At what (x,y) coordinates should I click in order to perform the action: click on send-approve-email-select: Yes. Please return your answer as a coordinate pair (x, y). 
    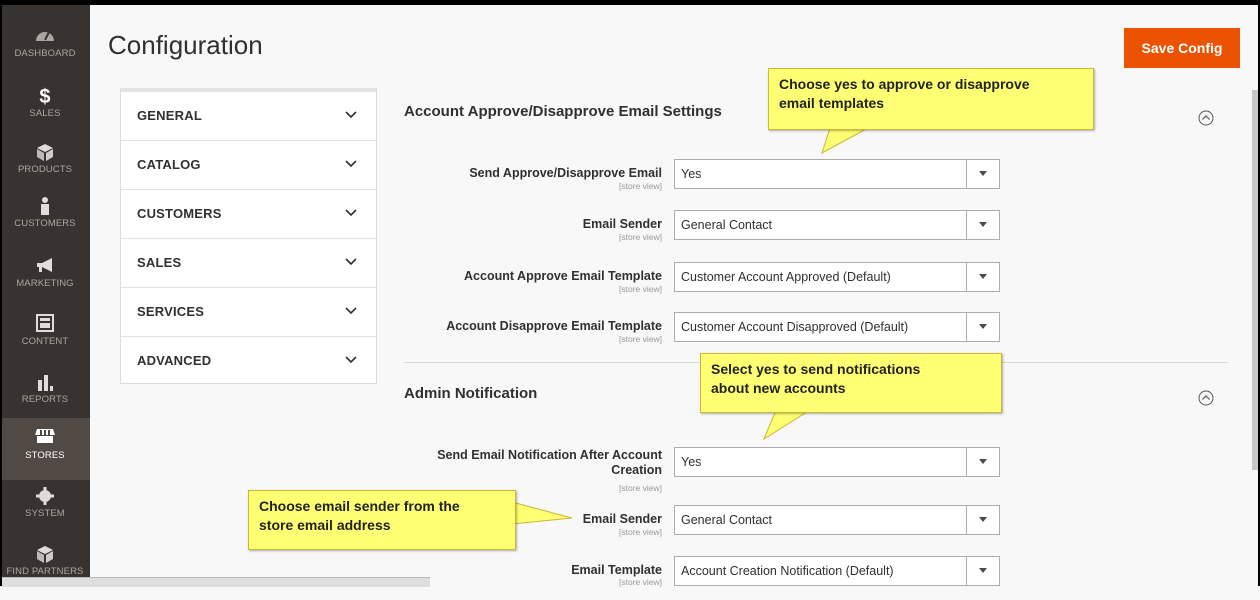
    Looking at the image, I should click on (837, 174).